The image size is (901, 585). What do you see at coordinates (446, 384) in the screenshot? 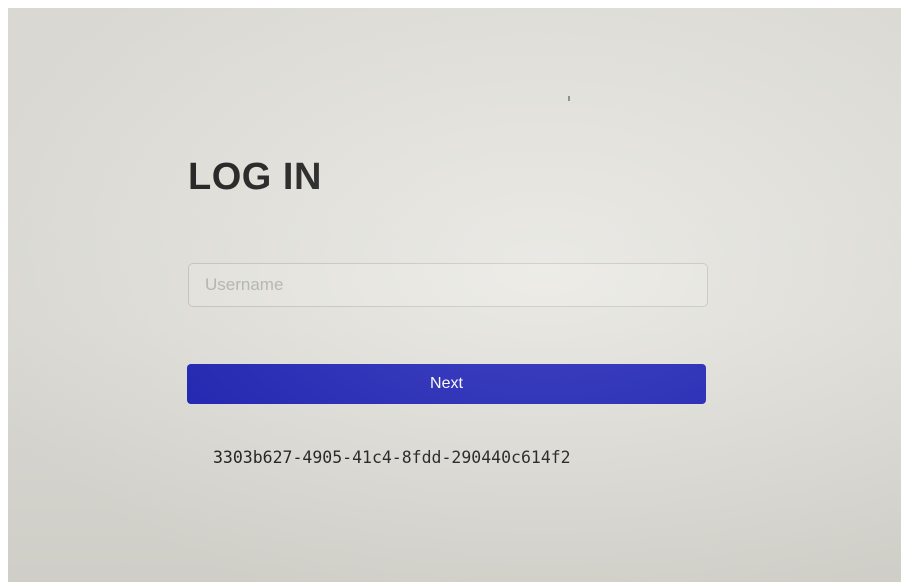
I see `next-button: Next` at bounding box center [446, 384].